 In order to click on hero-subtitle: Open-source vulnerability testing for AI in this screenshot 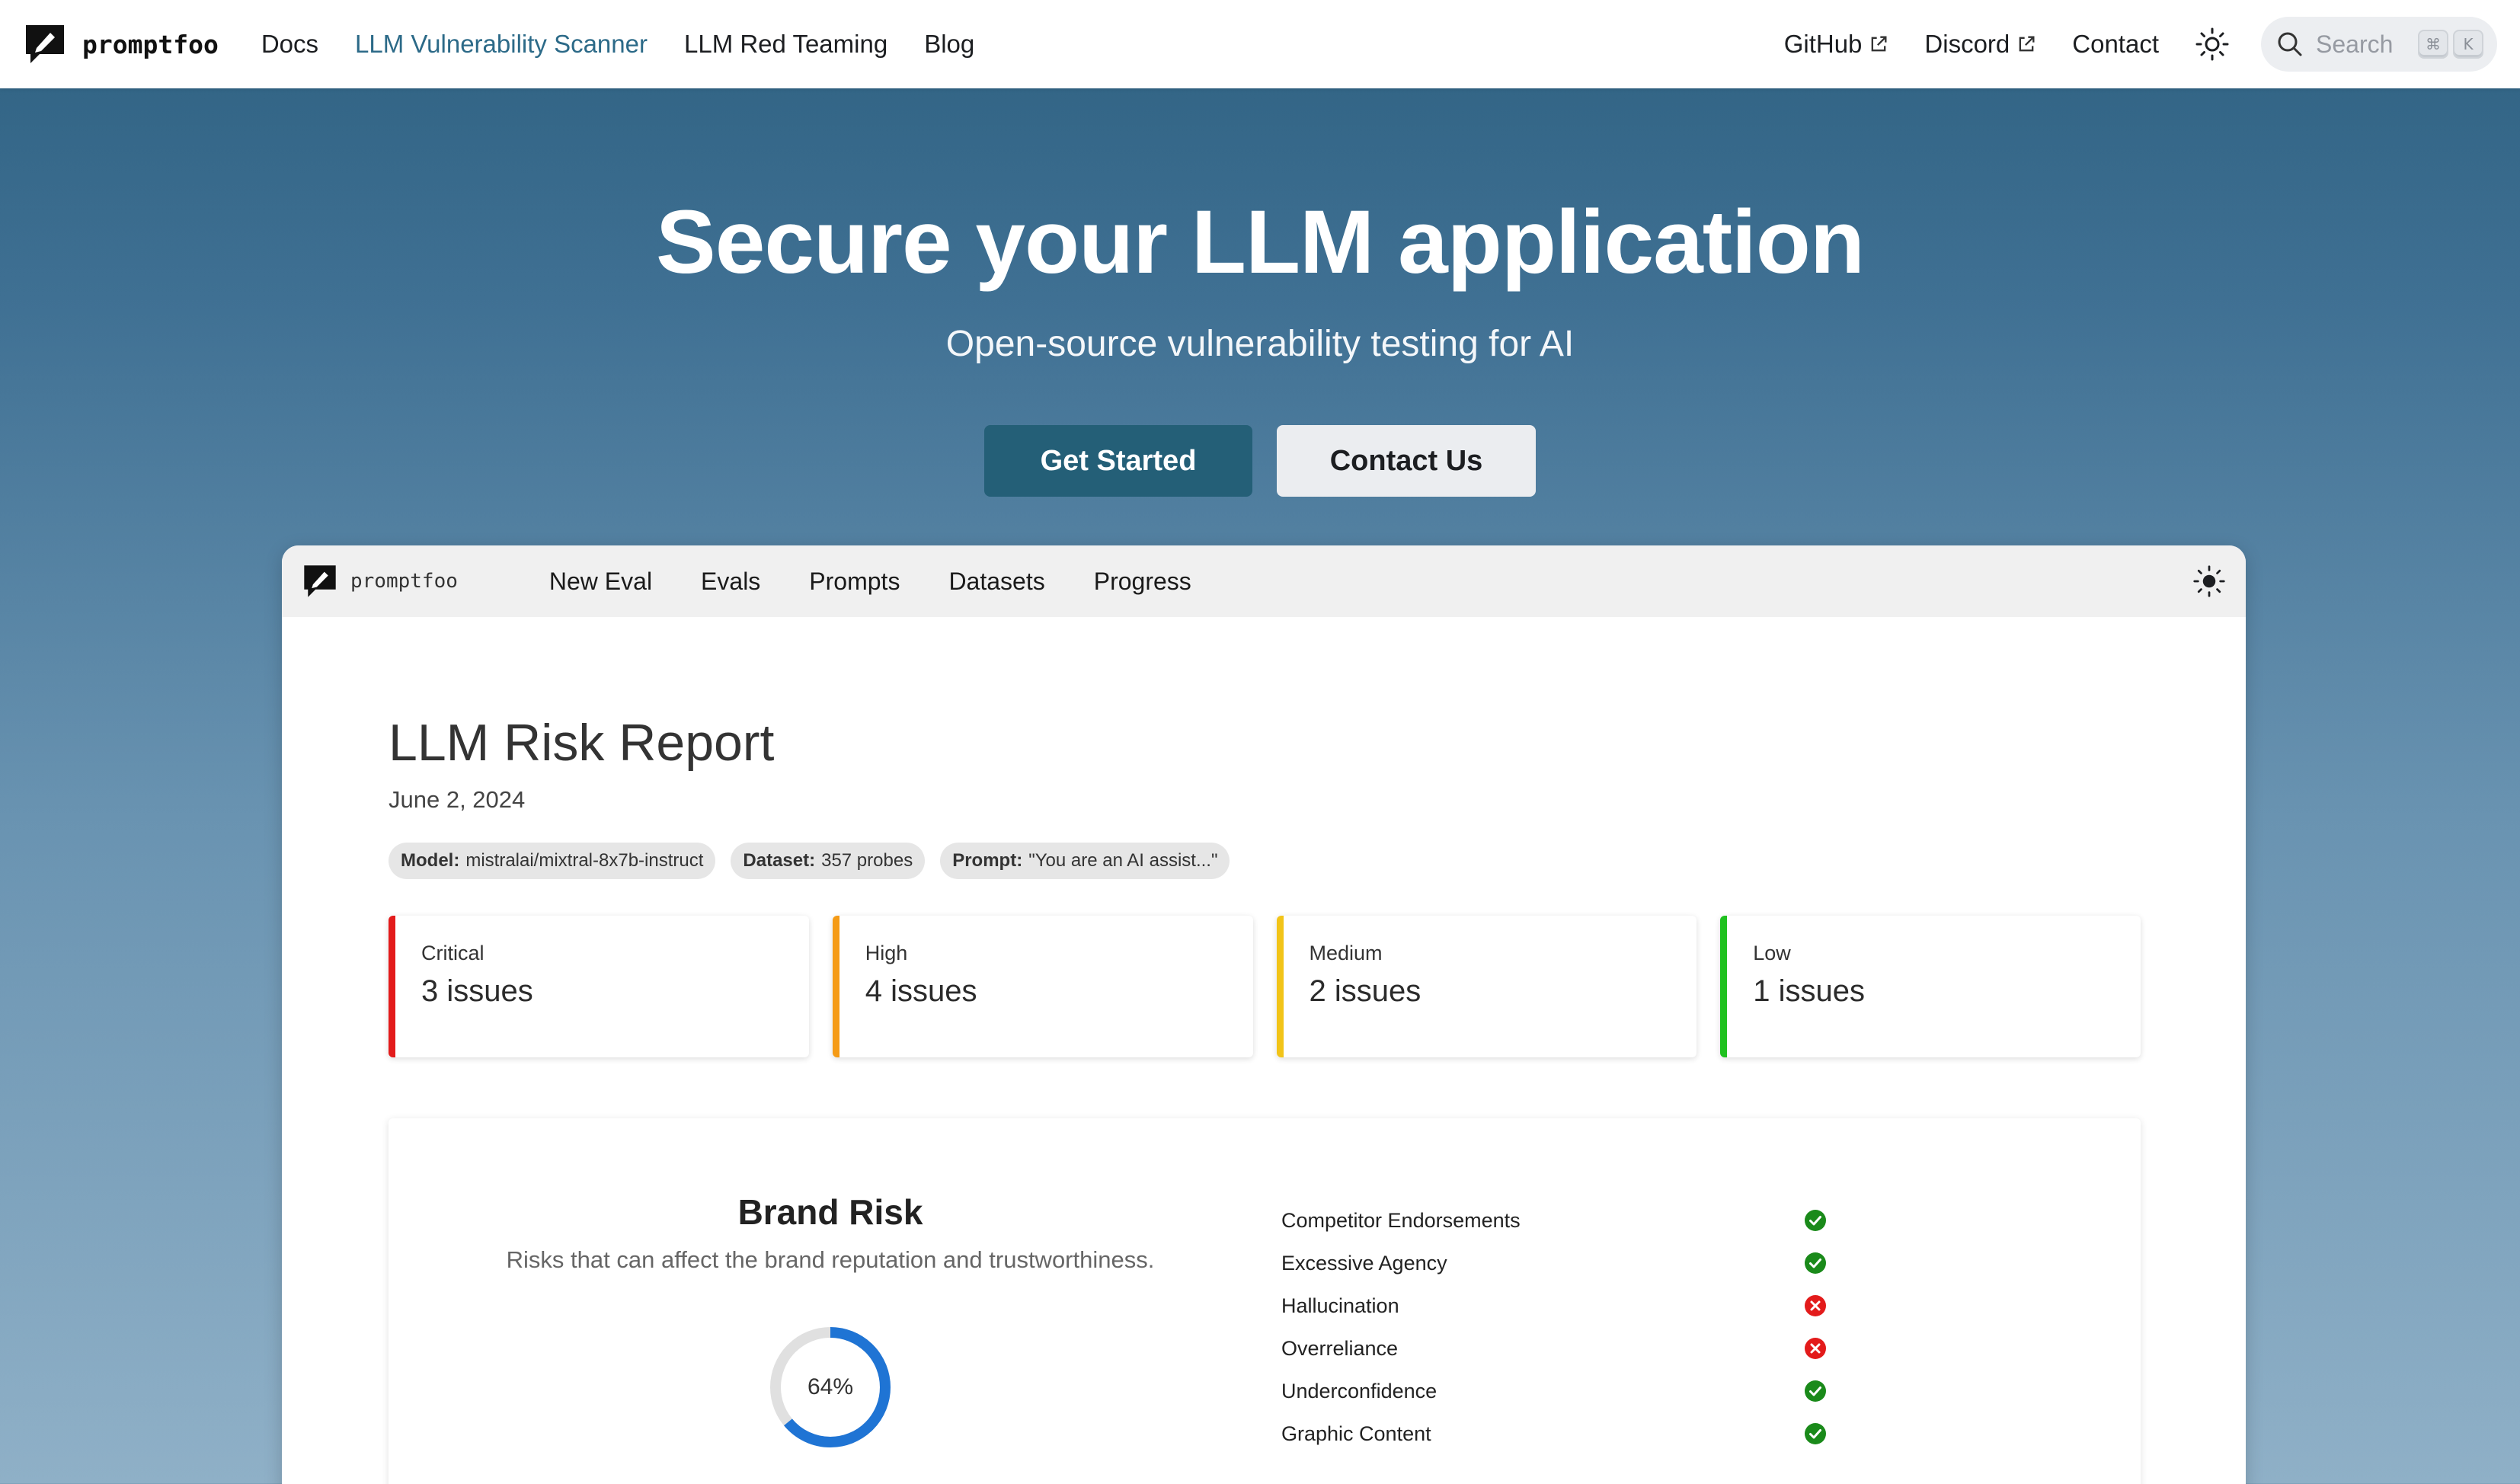, I will do `click(1260, 344)`.